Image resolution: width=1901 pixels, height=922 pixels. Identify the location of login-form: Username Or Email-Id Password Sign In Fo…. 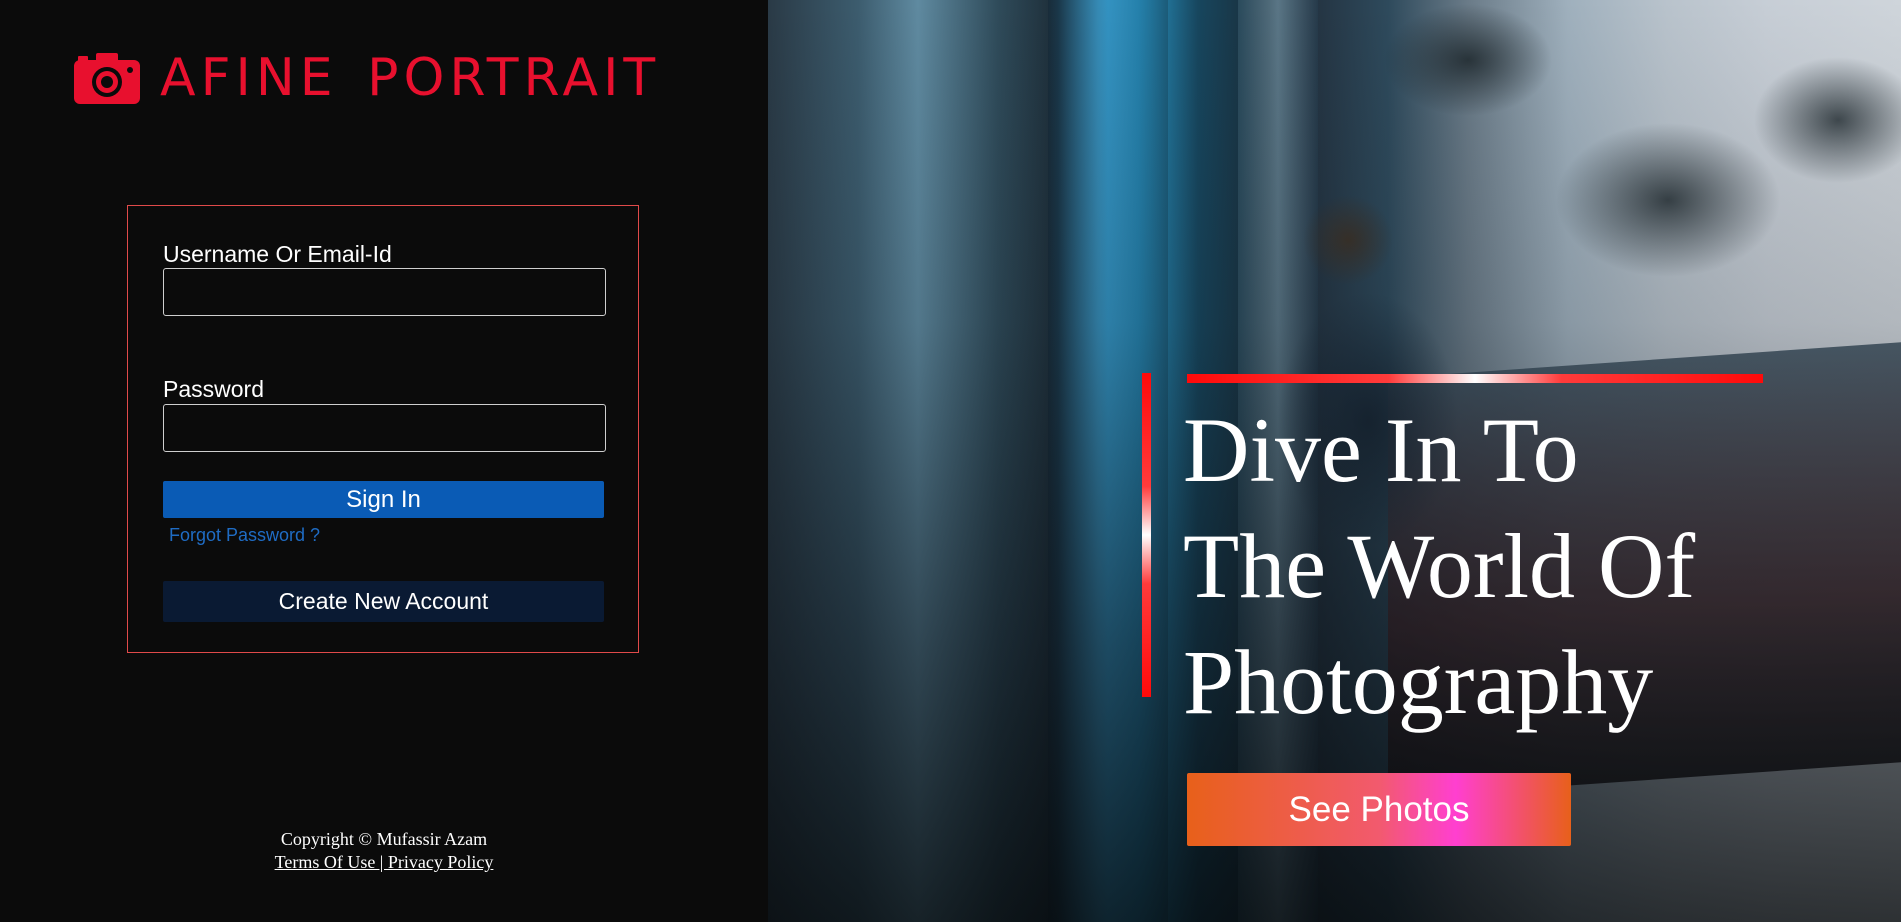
(383, 429).